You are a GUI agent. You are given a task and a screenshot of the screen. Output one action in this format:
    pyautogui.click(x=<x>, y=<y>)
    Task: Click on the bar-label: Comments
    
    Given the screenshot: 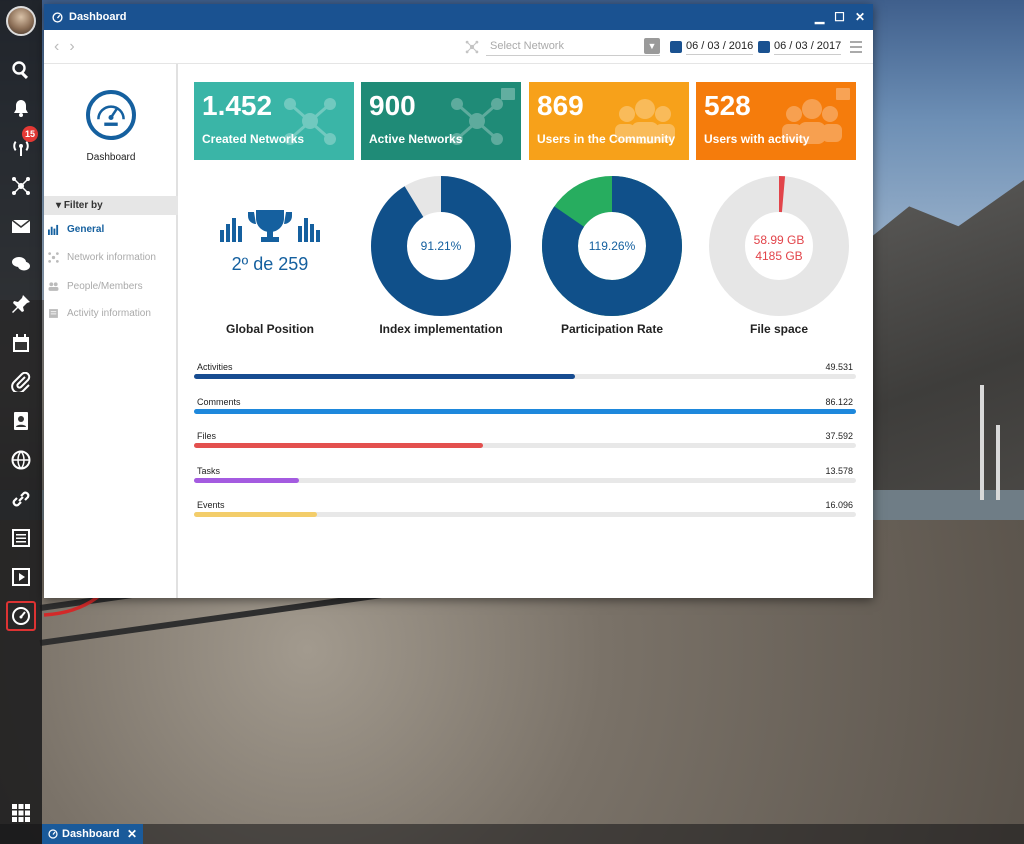 What is the action you would take?
    pyautogui.click(x=219, y=401)
    